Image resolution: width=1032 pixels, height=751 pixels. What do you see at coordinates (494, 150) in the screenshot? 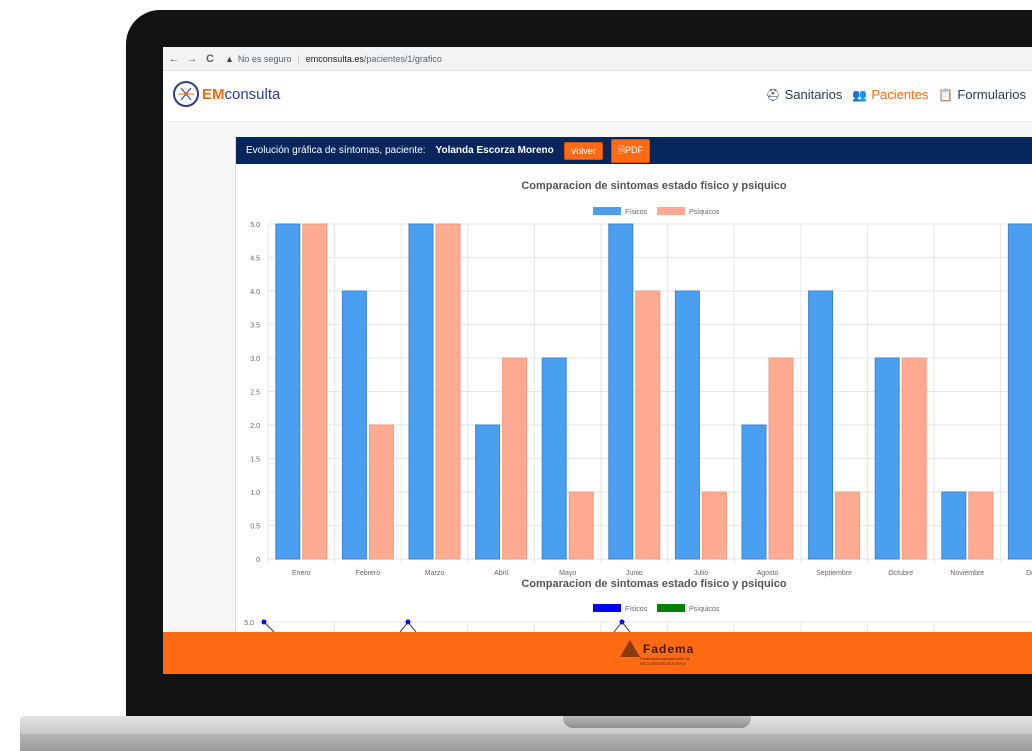
I see `patient-name: Yolanda Escorza Moreno` at bounding box center [494, 150].